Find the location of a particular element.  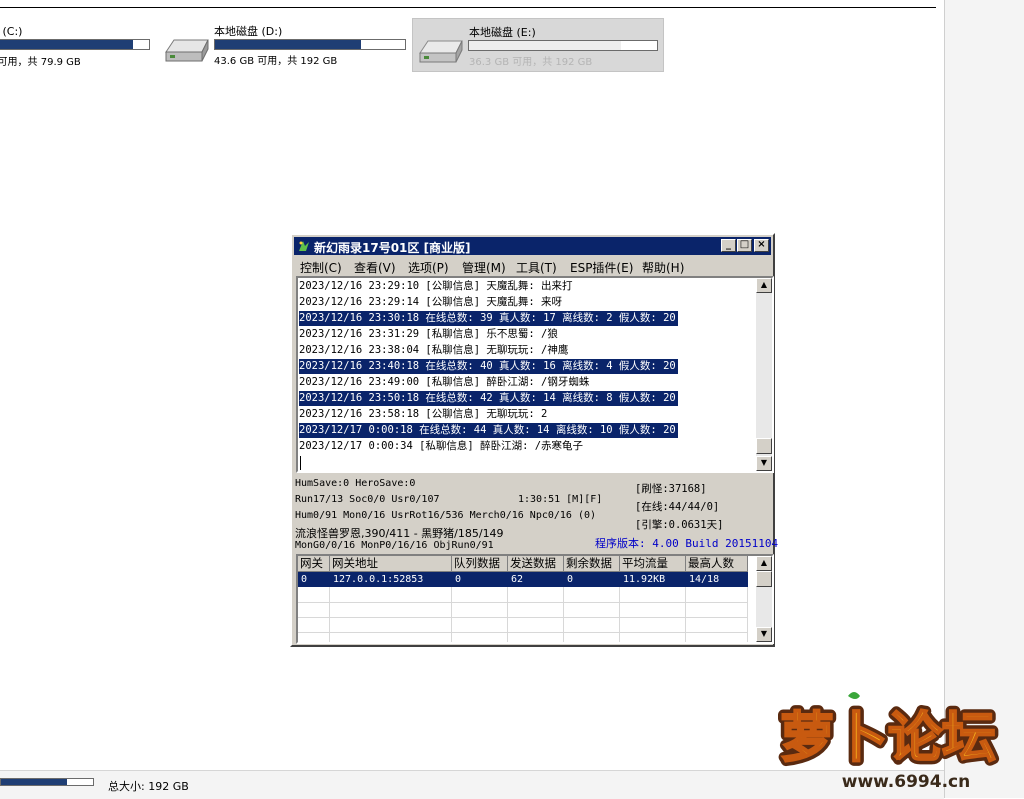

version-label: 程序版本: 4.00 Build 20151104 is located at coordinates (687, 543).